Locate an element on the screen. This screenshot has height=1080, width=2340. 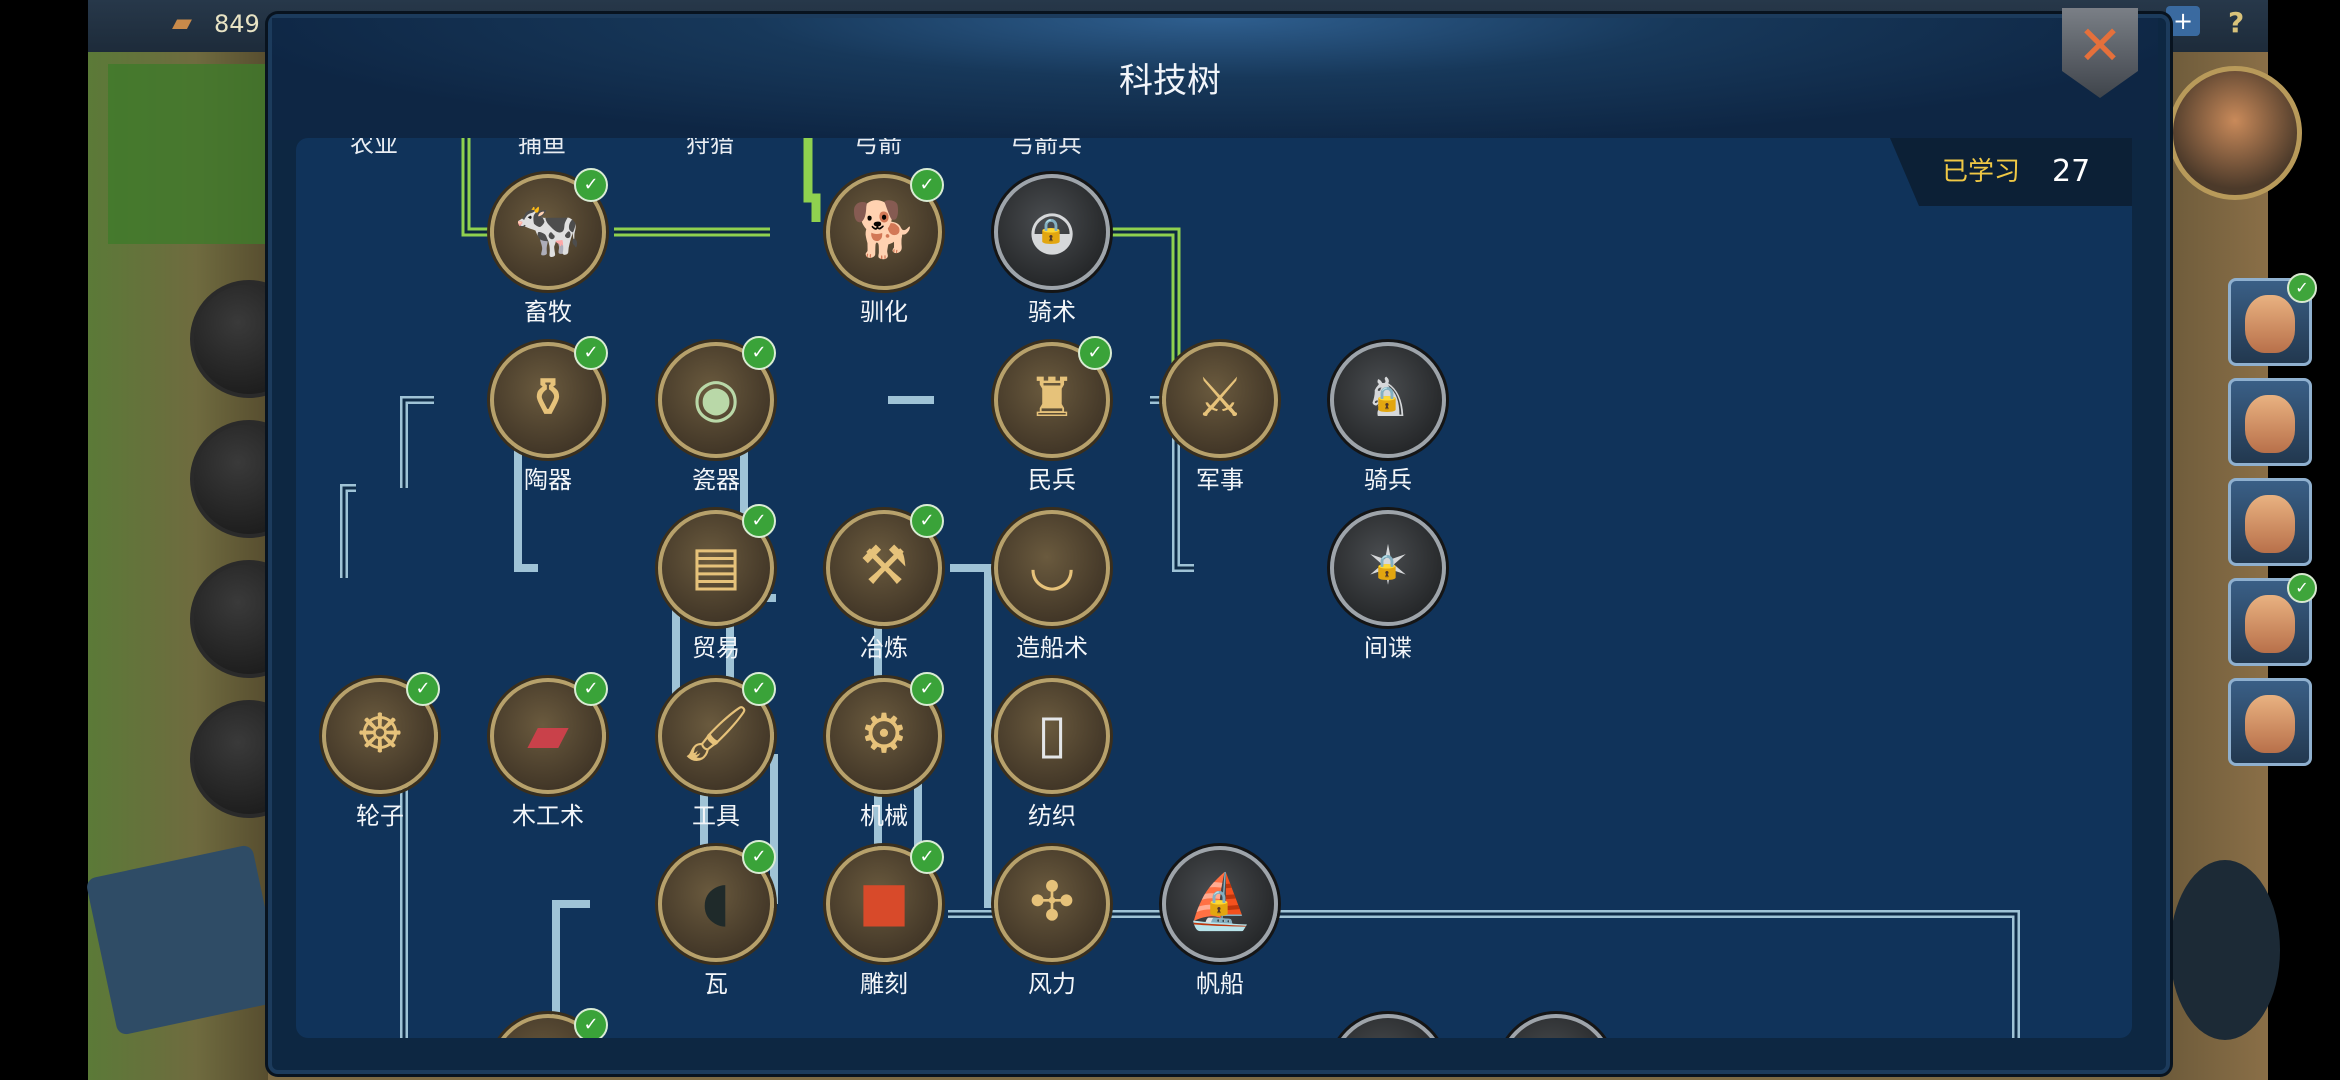
tech-node-shipbuilding: ◡ 造船术 is located at coordinates (1052, 586).